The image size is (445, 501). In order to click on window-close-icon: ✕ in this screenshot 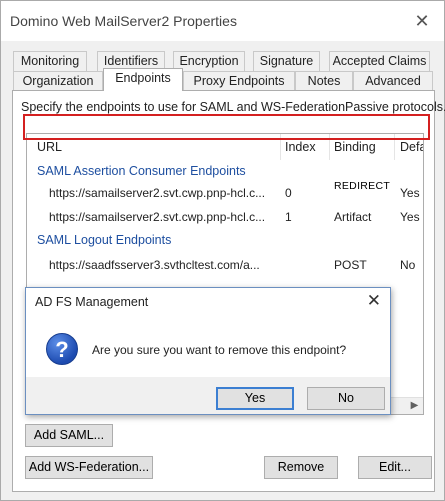, I will do `click(422, 21)`.